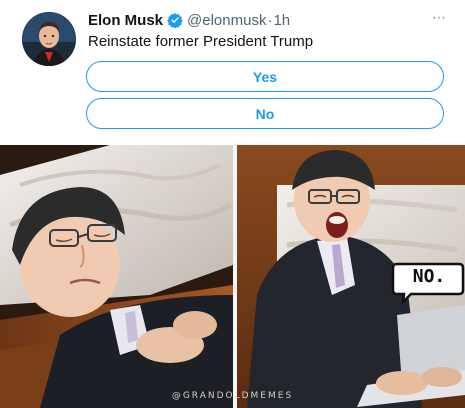 The height and width of the screenshot is (408, 465). I want to click on verified-badge-icon, so click(175, 20).